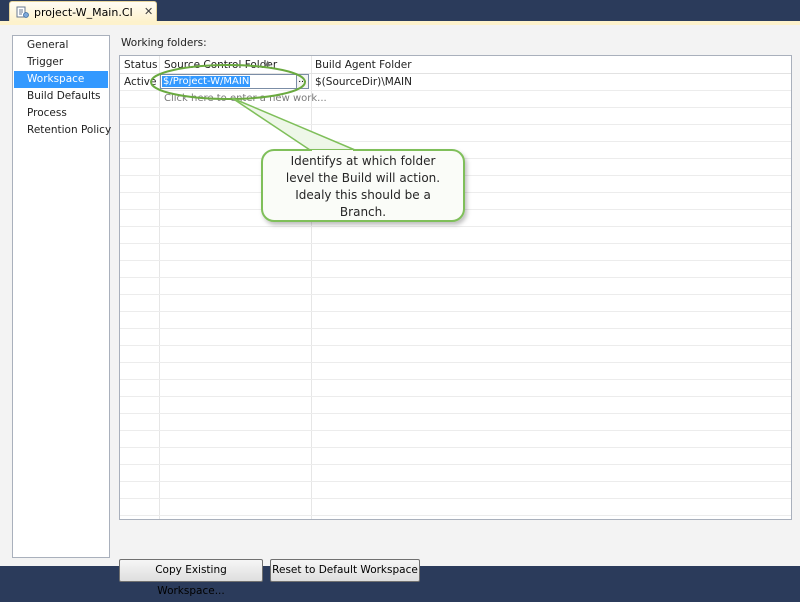 This screenshot has width=800, height=602. What do you see at coordinates (363, 195) in the screenshot?
I see `callout-line: Idealy this should be a` at bounding box center [363, 195].